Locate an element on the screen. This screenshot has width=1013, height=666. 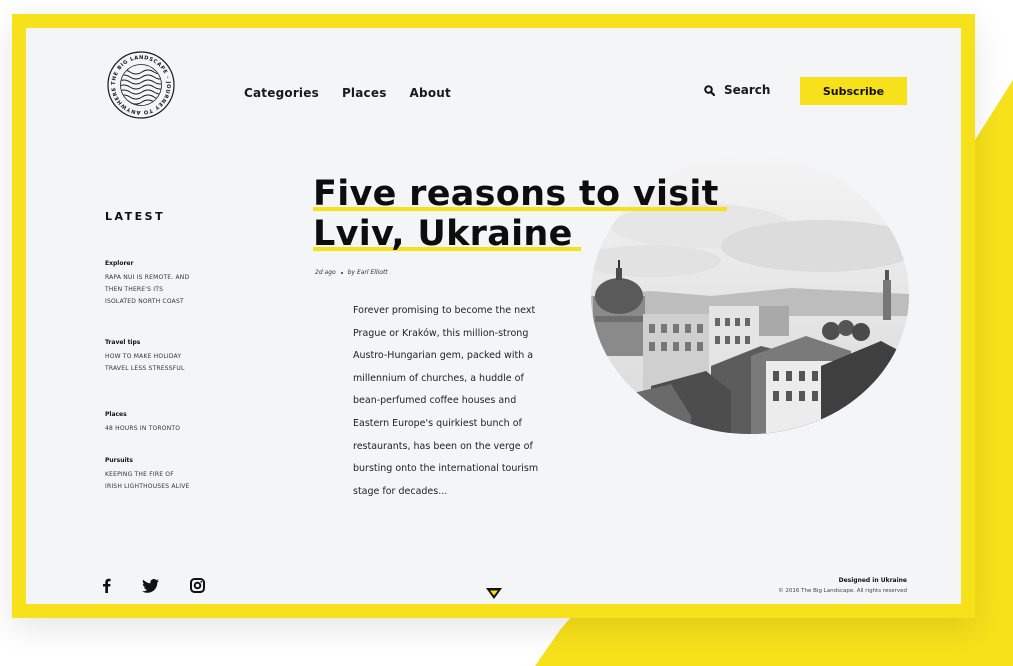
subscribe-button: Subscribe is located at coordinates (853, 91).